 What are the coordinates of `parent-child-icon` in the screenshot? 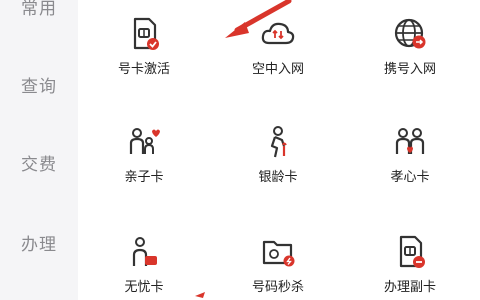 It's located at (144, 141).